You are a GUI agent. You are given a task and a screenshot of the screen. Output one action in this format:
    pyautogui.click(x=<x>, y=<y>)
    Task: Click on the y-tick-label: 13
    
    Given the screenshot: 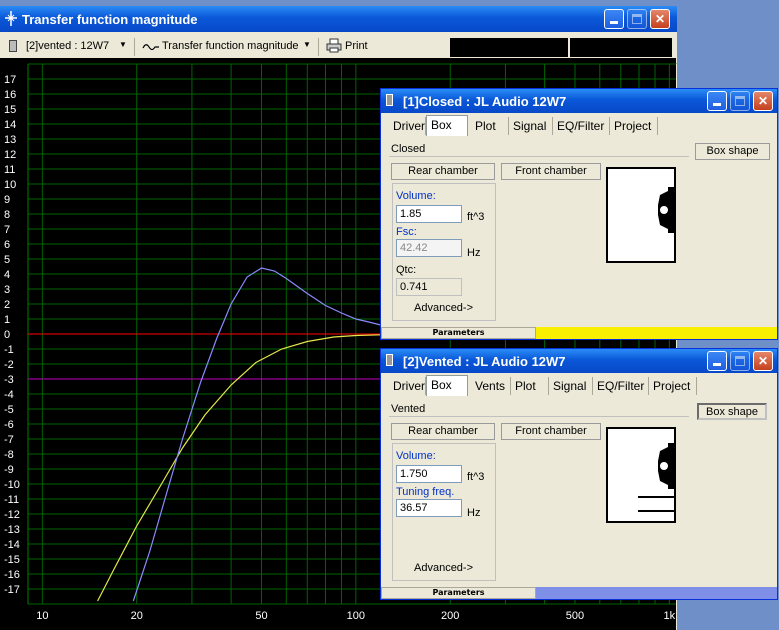 What is the action you would take?
    pyautogui.click(x=10, y=140)
    